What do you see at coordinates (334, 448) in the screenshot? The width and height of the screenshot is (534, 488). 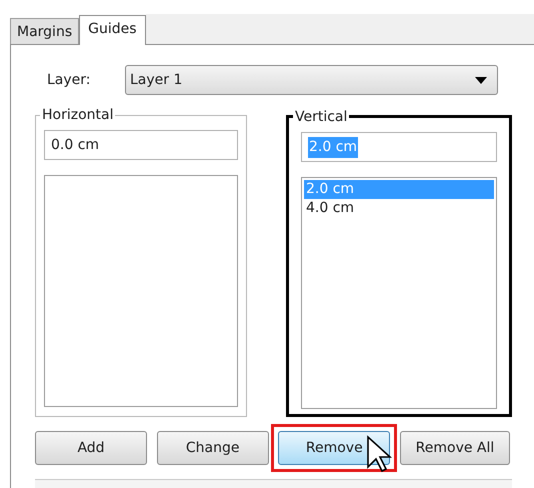 I see `action-button: Remove` at bounding box center [334, 448].